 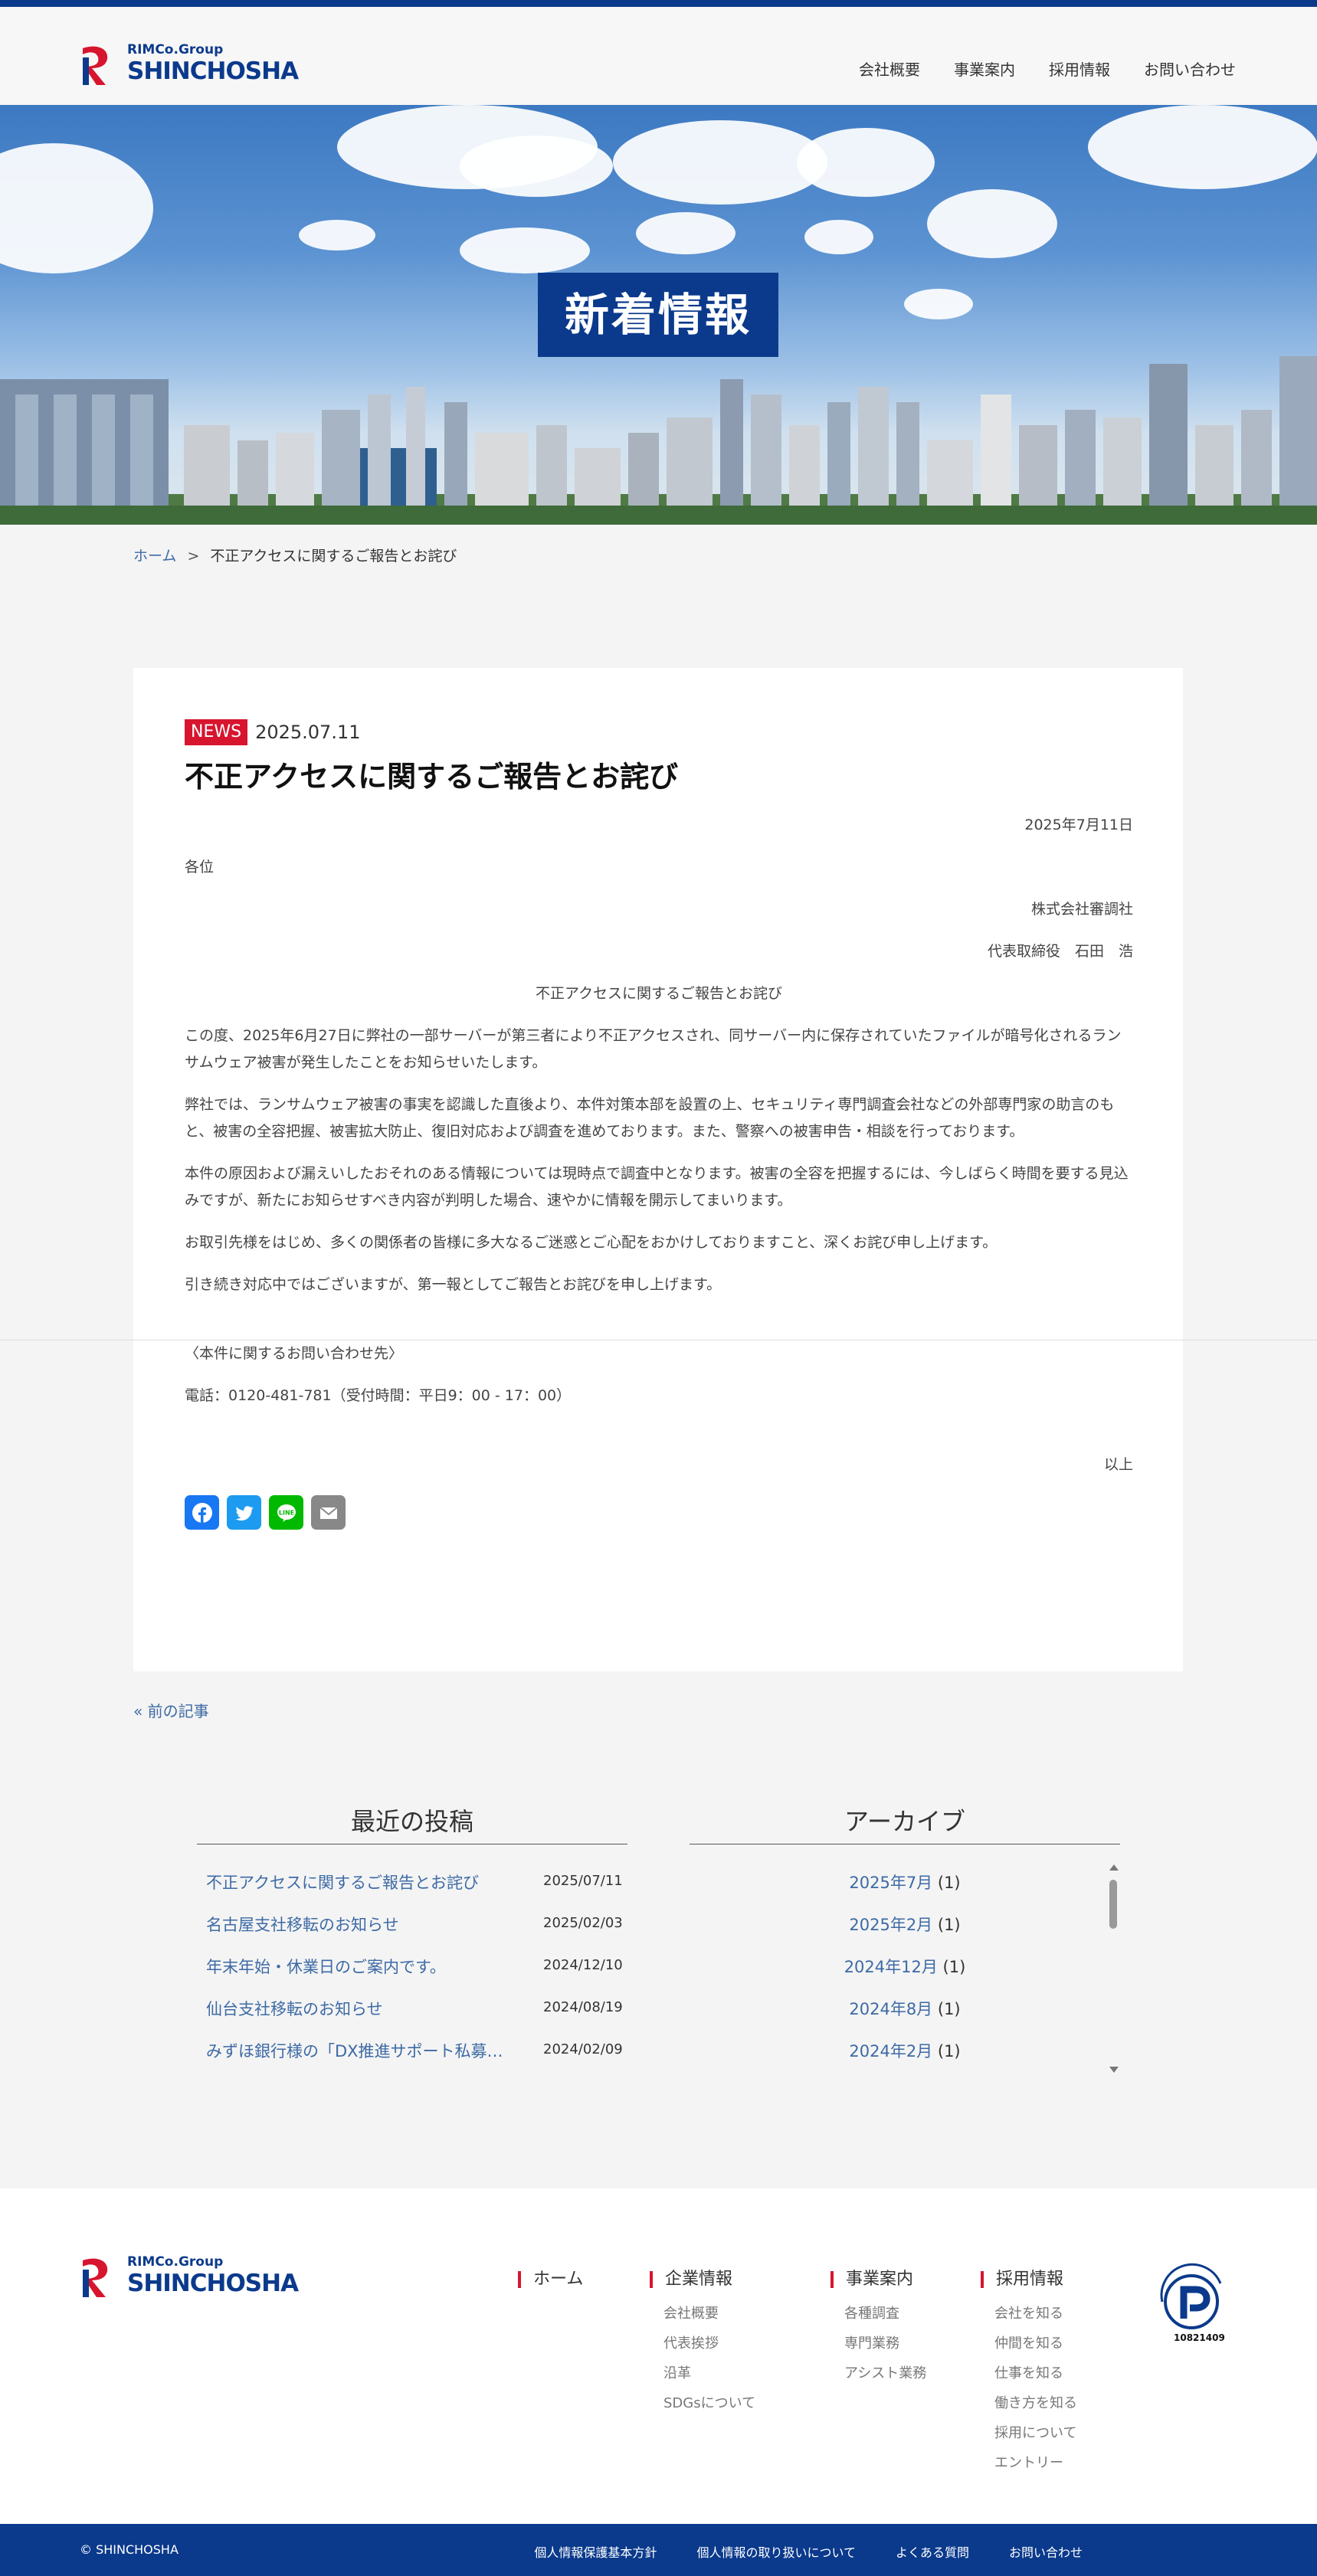 I want to click on archive-month-link: 2024年2月, so click(x=890, y=2051).